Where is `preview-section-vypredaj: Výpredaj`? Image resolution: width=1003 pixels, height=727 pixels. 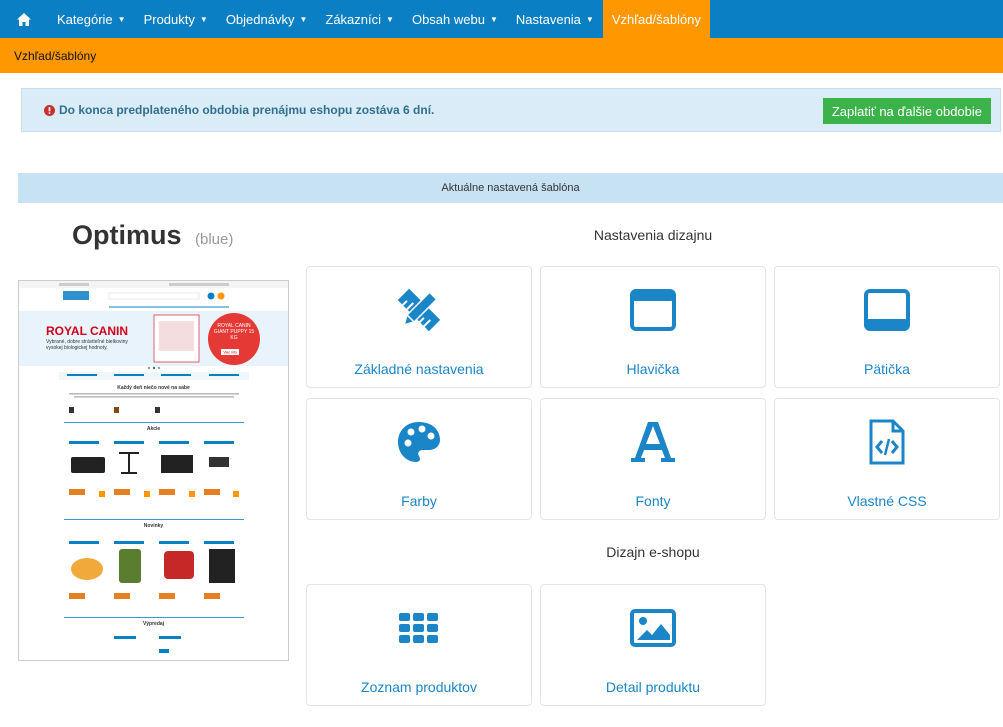 preview-section-vypredaj: Výpredaj is located at coordinates (154, 624).